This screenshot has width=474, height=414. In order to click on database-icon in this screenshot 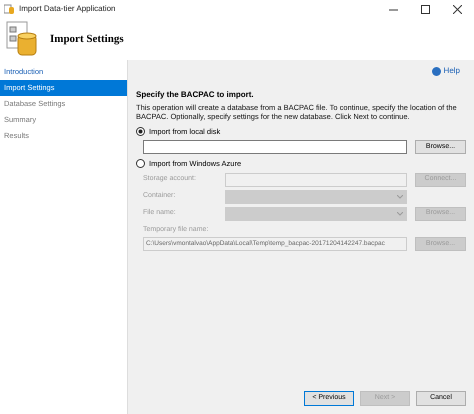, I will do `click(22, 39)`.